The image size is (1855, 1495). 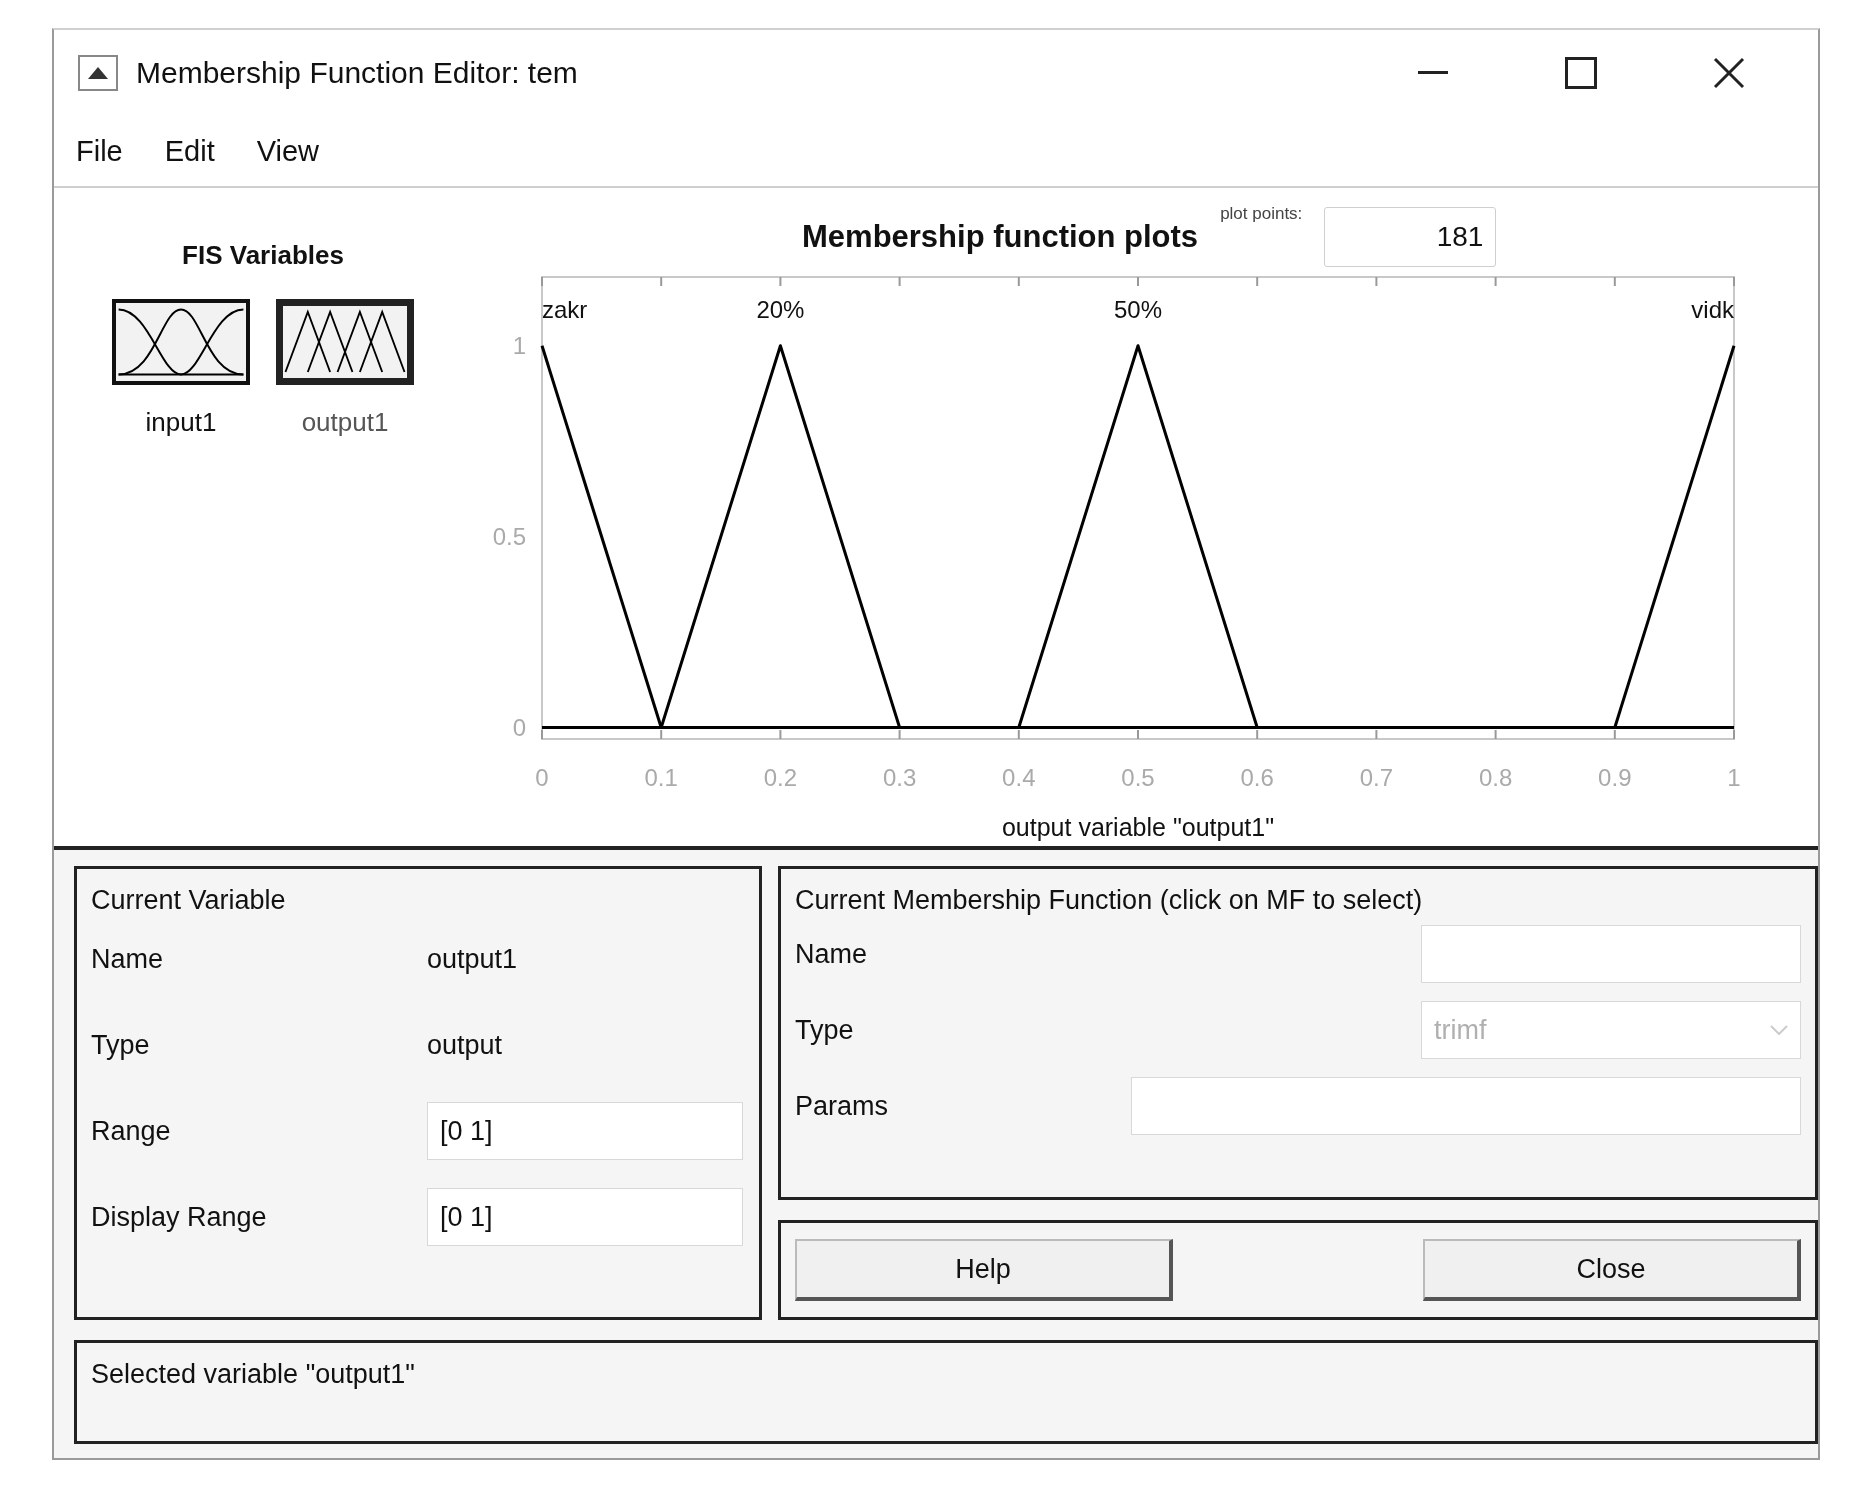 I want to click on x-tick-label: 0.7, so click(x=1376, y=777).